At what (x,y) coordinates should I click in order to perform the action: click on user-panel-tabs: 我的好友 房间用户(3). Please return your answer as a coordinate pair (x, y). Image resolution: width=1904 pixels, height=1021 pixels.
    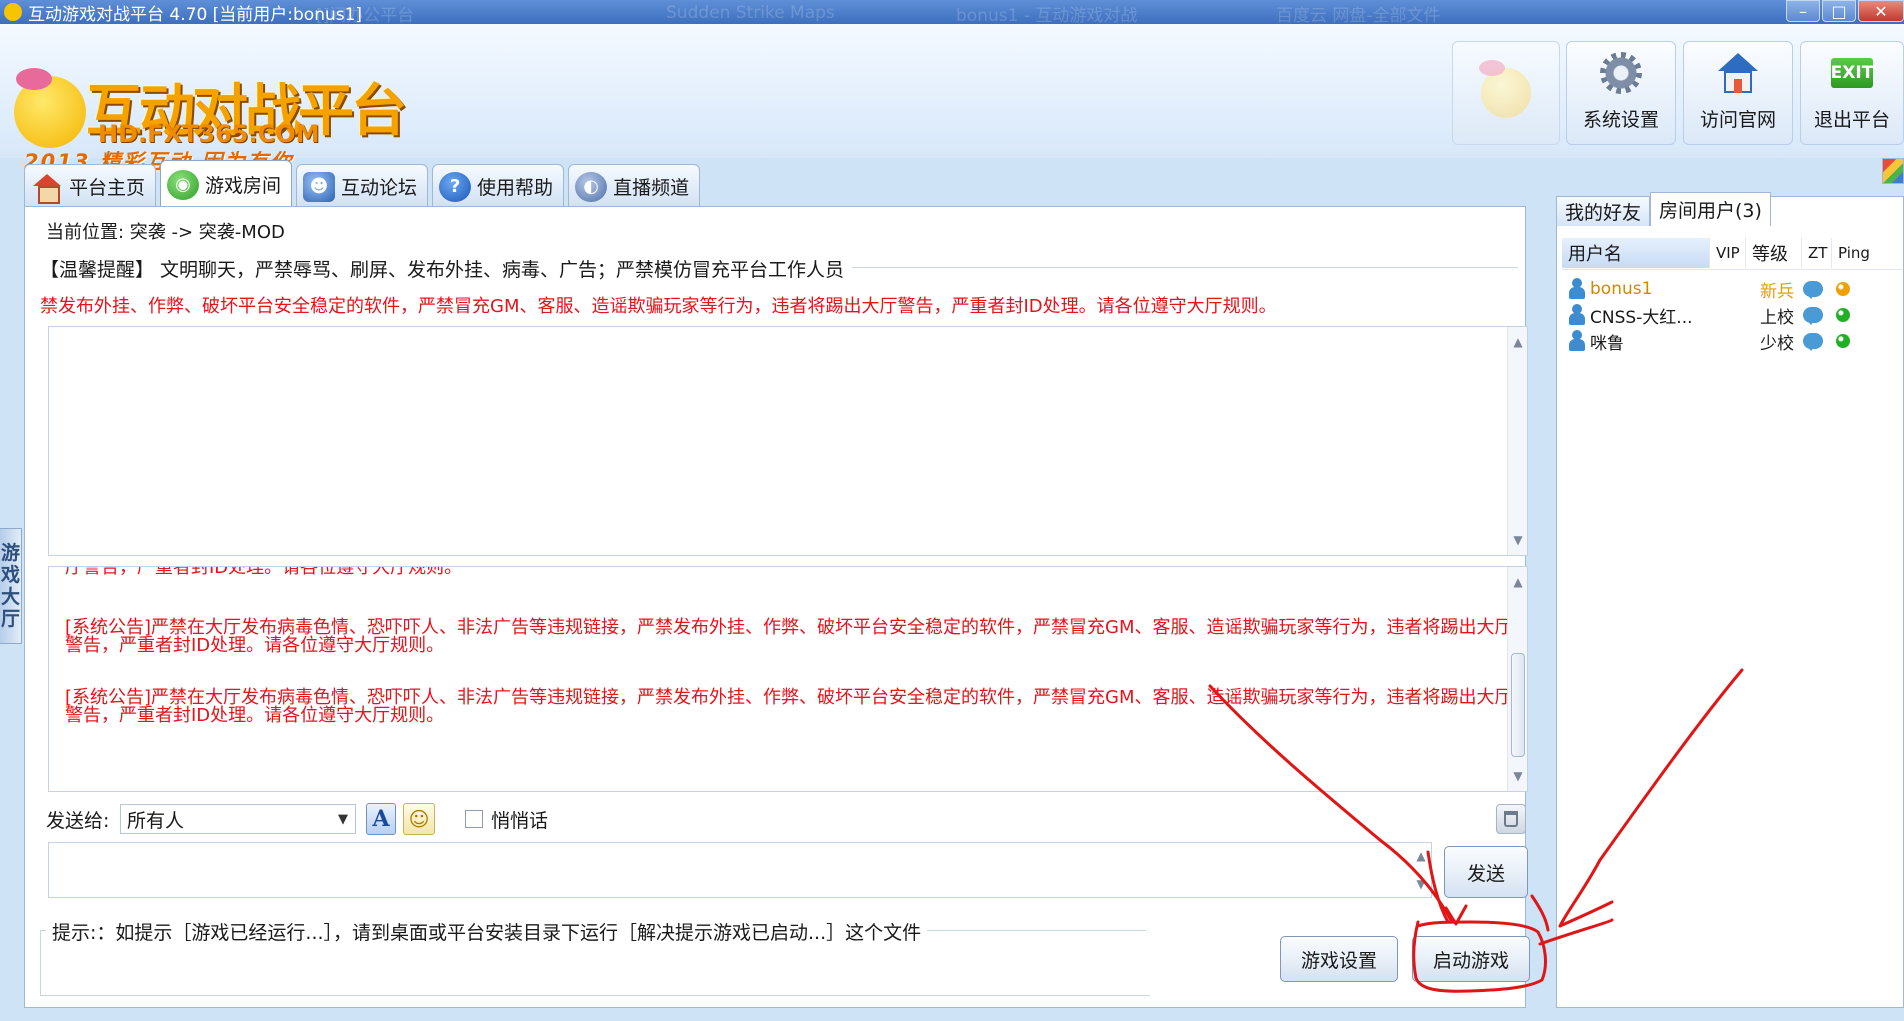
    Looking at the image, I should click on (1663, 209).